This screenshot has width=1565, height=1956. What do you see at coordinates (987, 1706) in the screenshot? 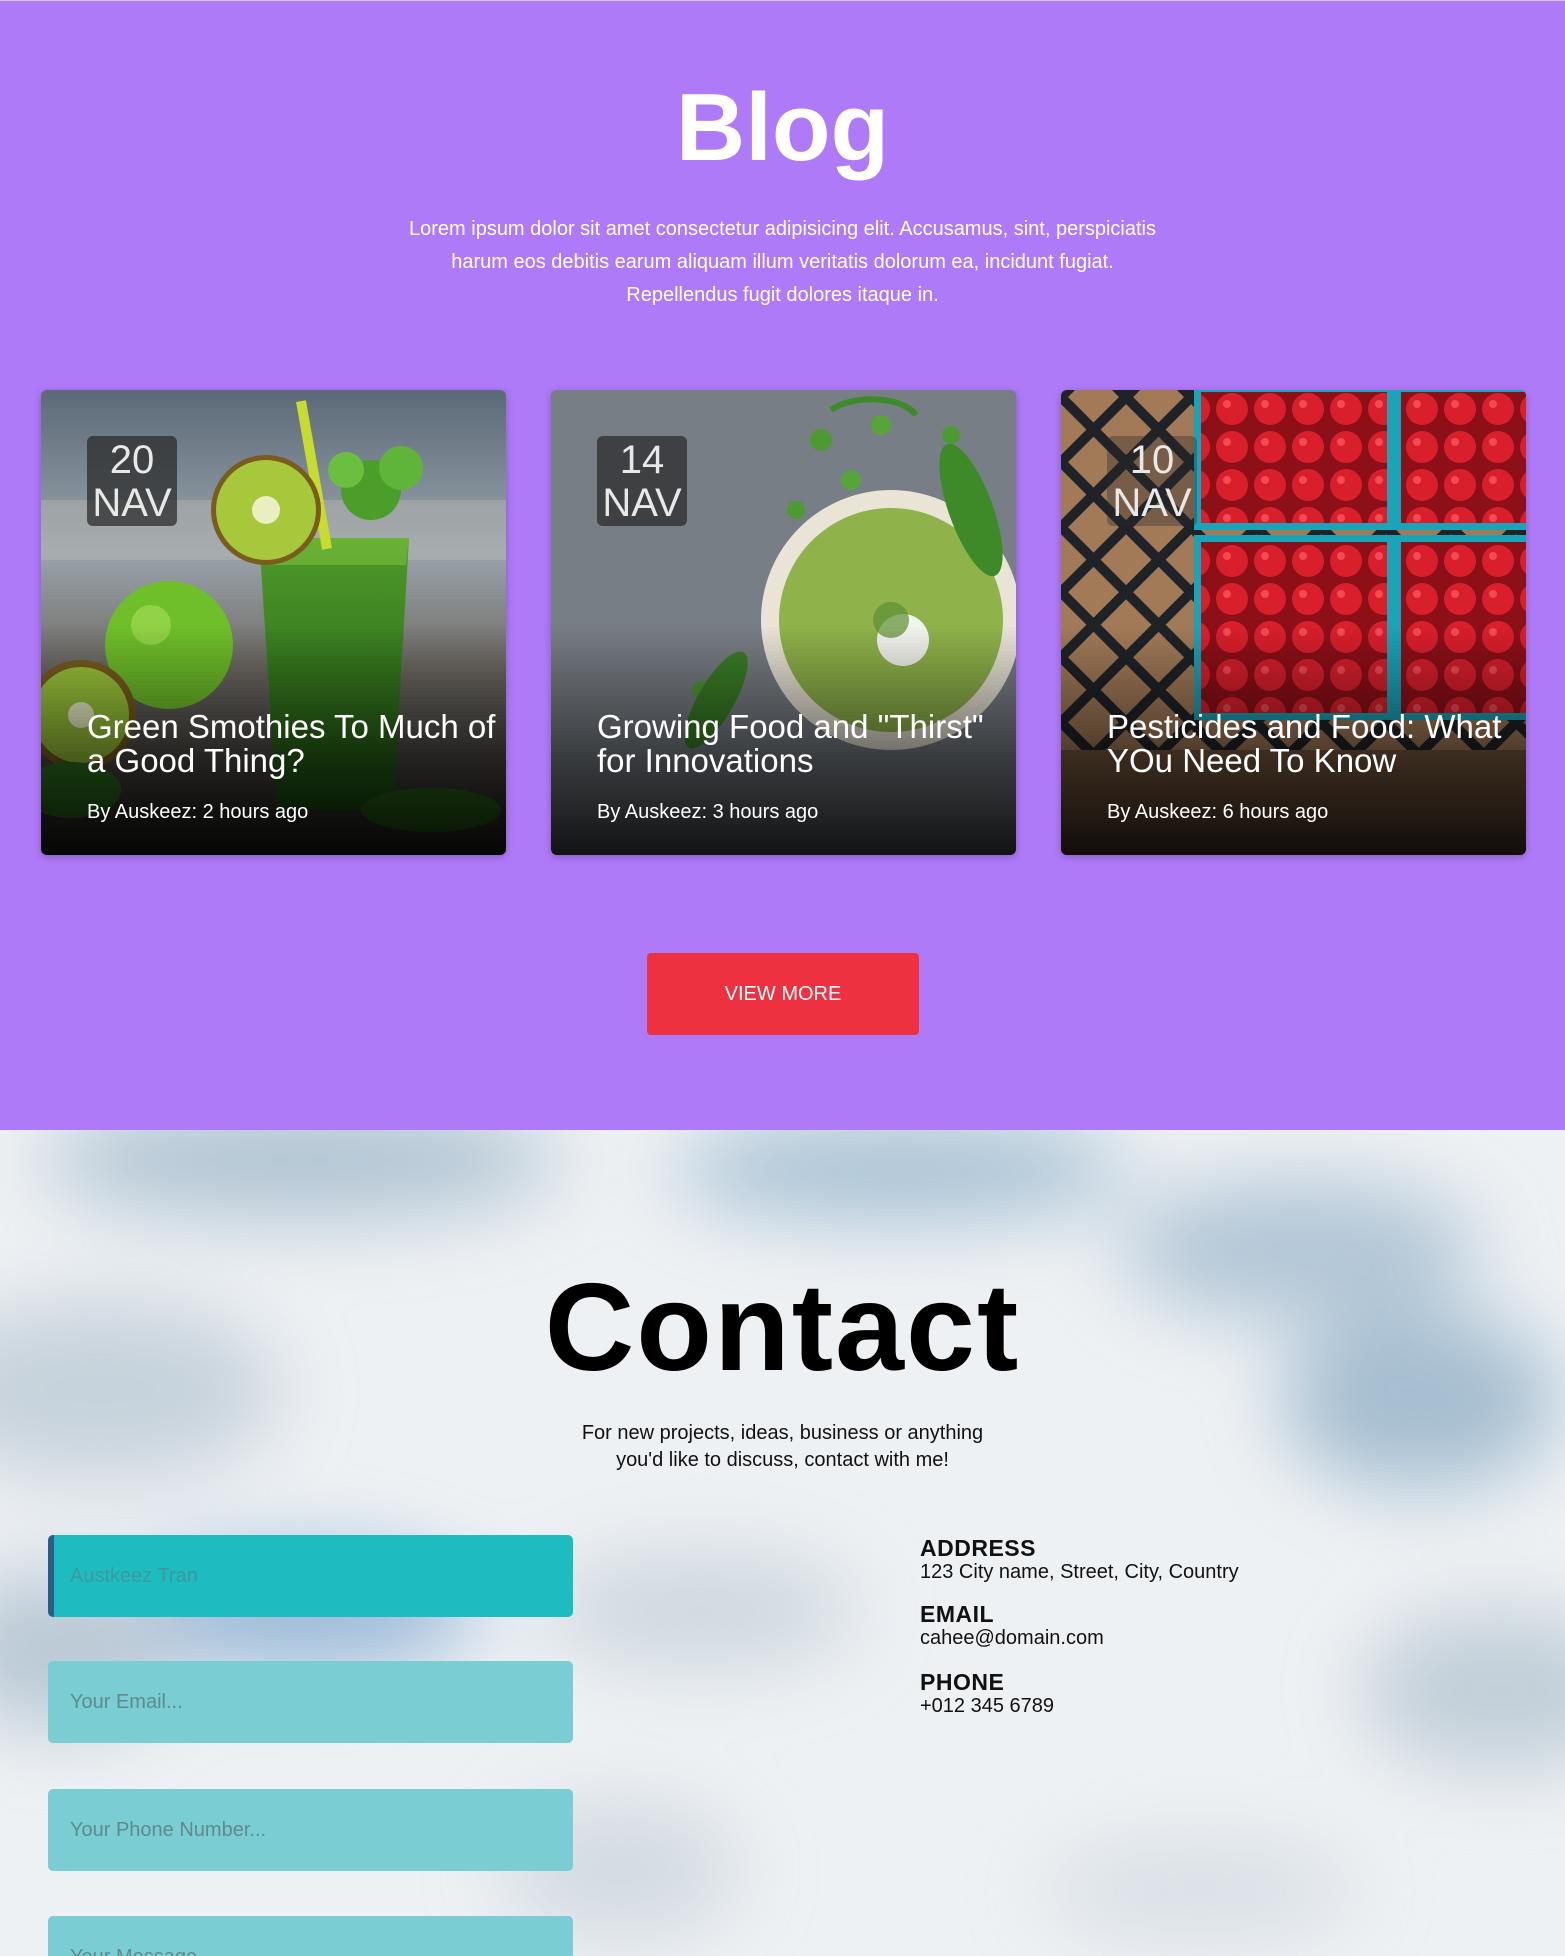
I see `phone-value: +012 345 6789` at bounding box center [987, 1706].